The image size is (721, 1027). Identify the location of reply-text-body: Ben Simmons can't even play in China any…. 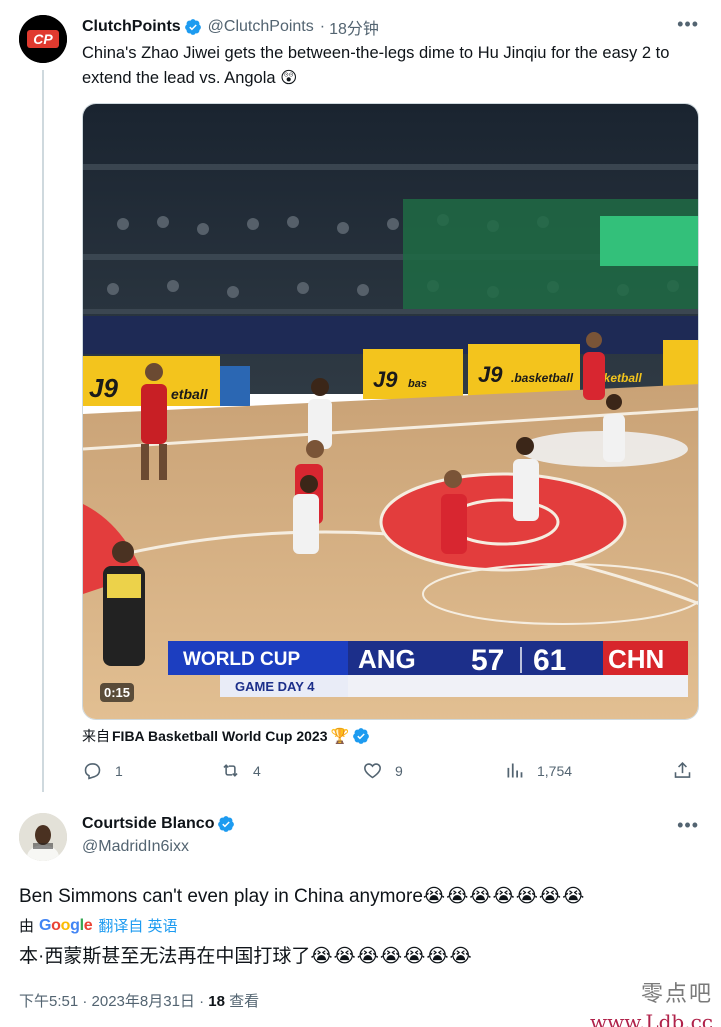
(221, 896).